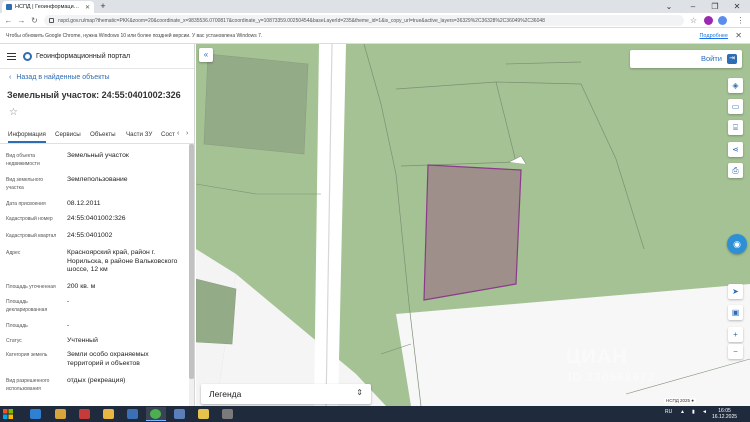 This screenshot has height=422, width=750. I want to click on portal-name: Геоинформационный портал, so click(83, 56).